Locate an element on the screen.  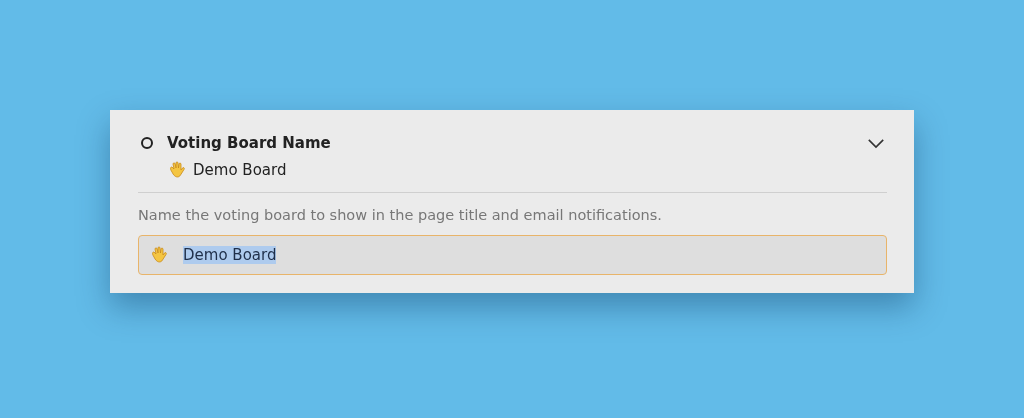
board-name-summary: Demo Board is located at coordinates (240, 170).